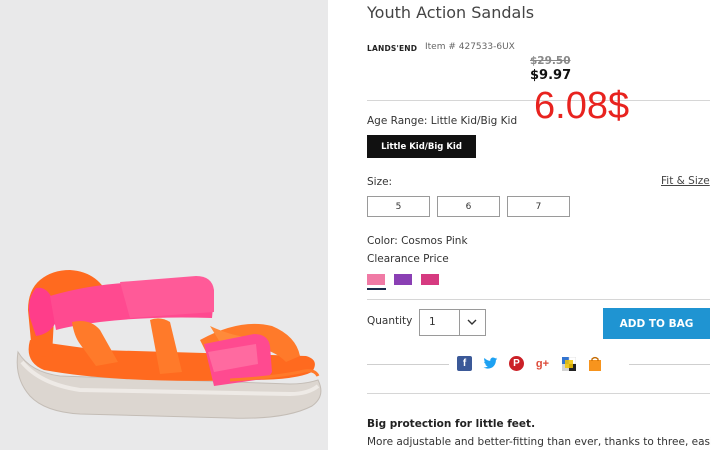  What do you see at coordinates (529, 363) in the screenshot?
I see `share-icons: f P g+` at bounding box center [529, 363].